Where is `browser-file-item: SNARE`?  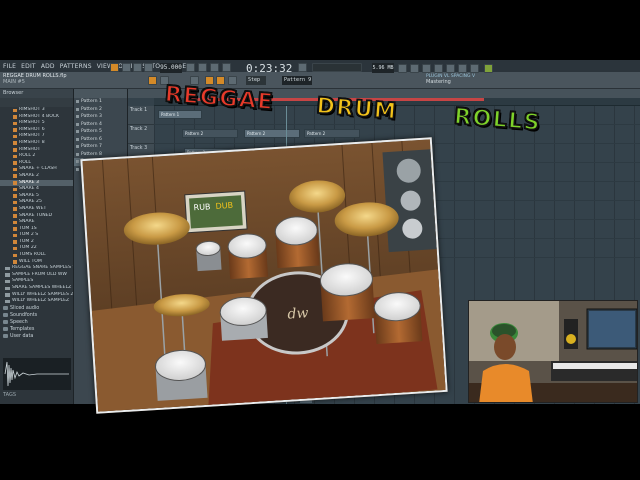 browser-file-item: SNARE is located at coordinates (36, 222).